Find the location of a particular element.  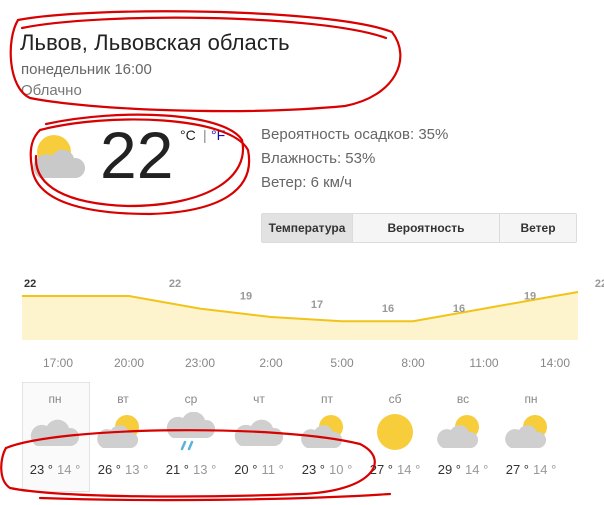

unit-celsius: °C is located at coordinates (188, 135).